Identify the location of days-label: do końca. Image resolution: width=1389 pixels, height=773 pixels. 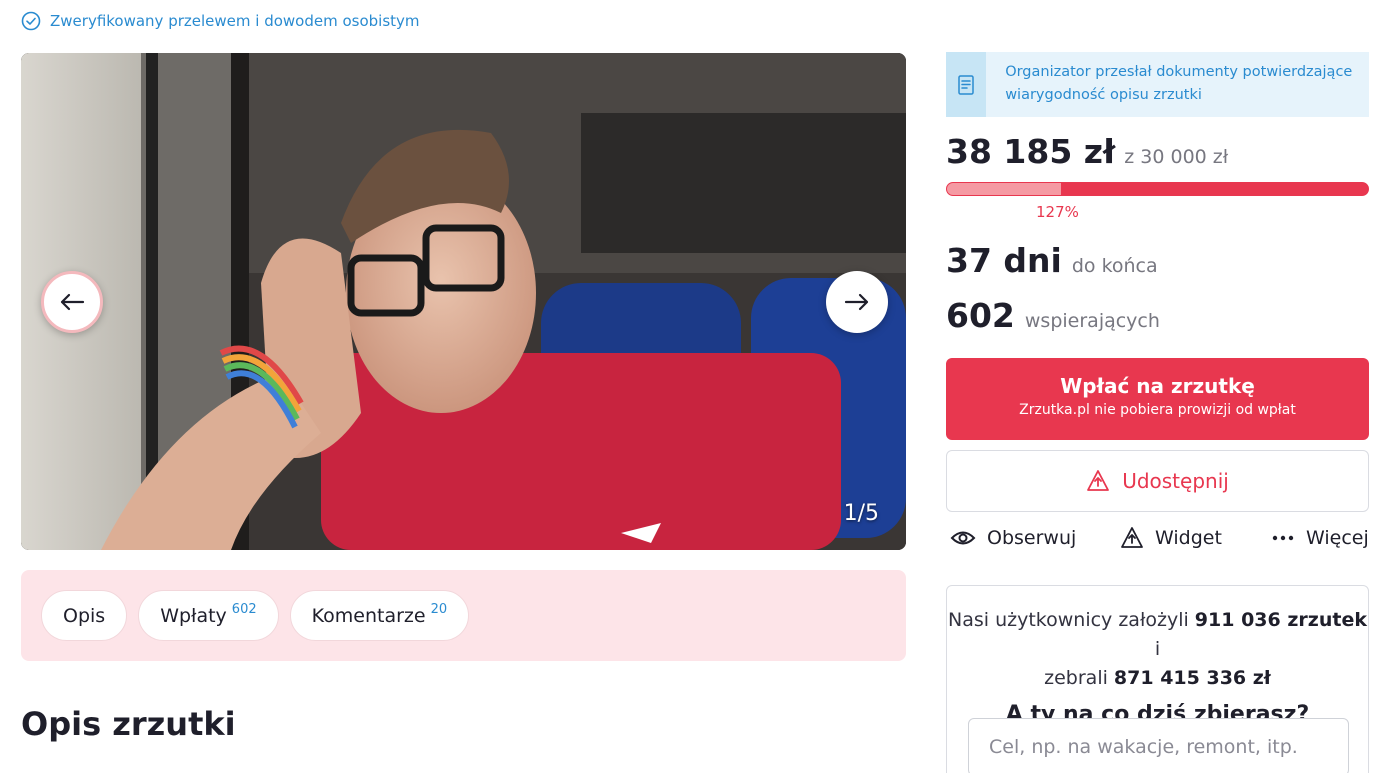
(1114, 266).